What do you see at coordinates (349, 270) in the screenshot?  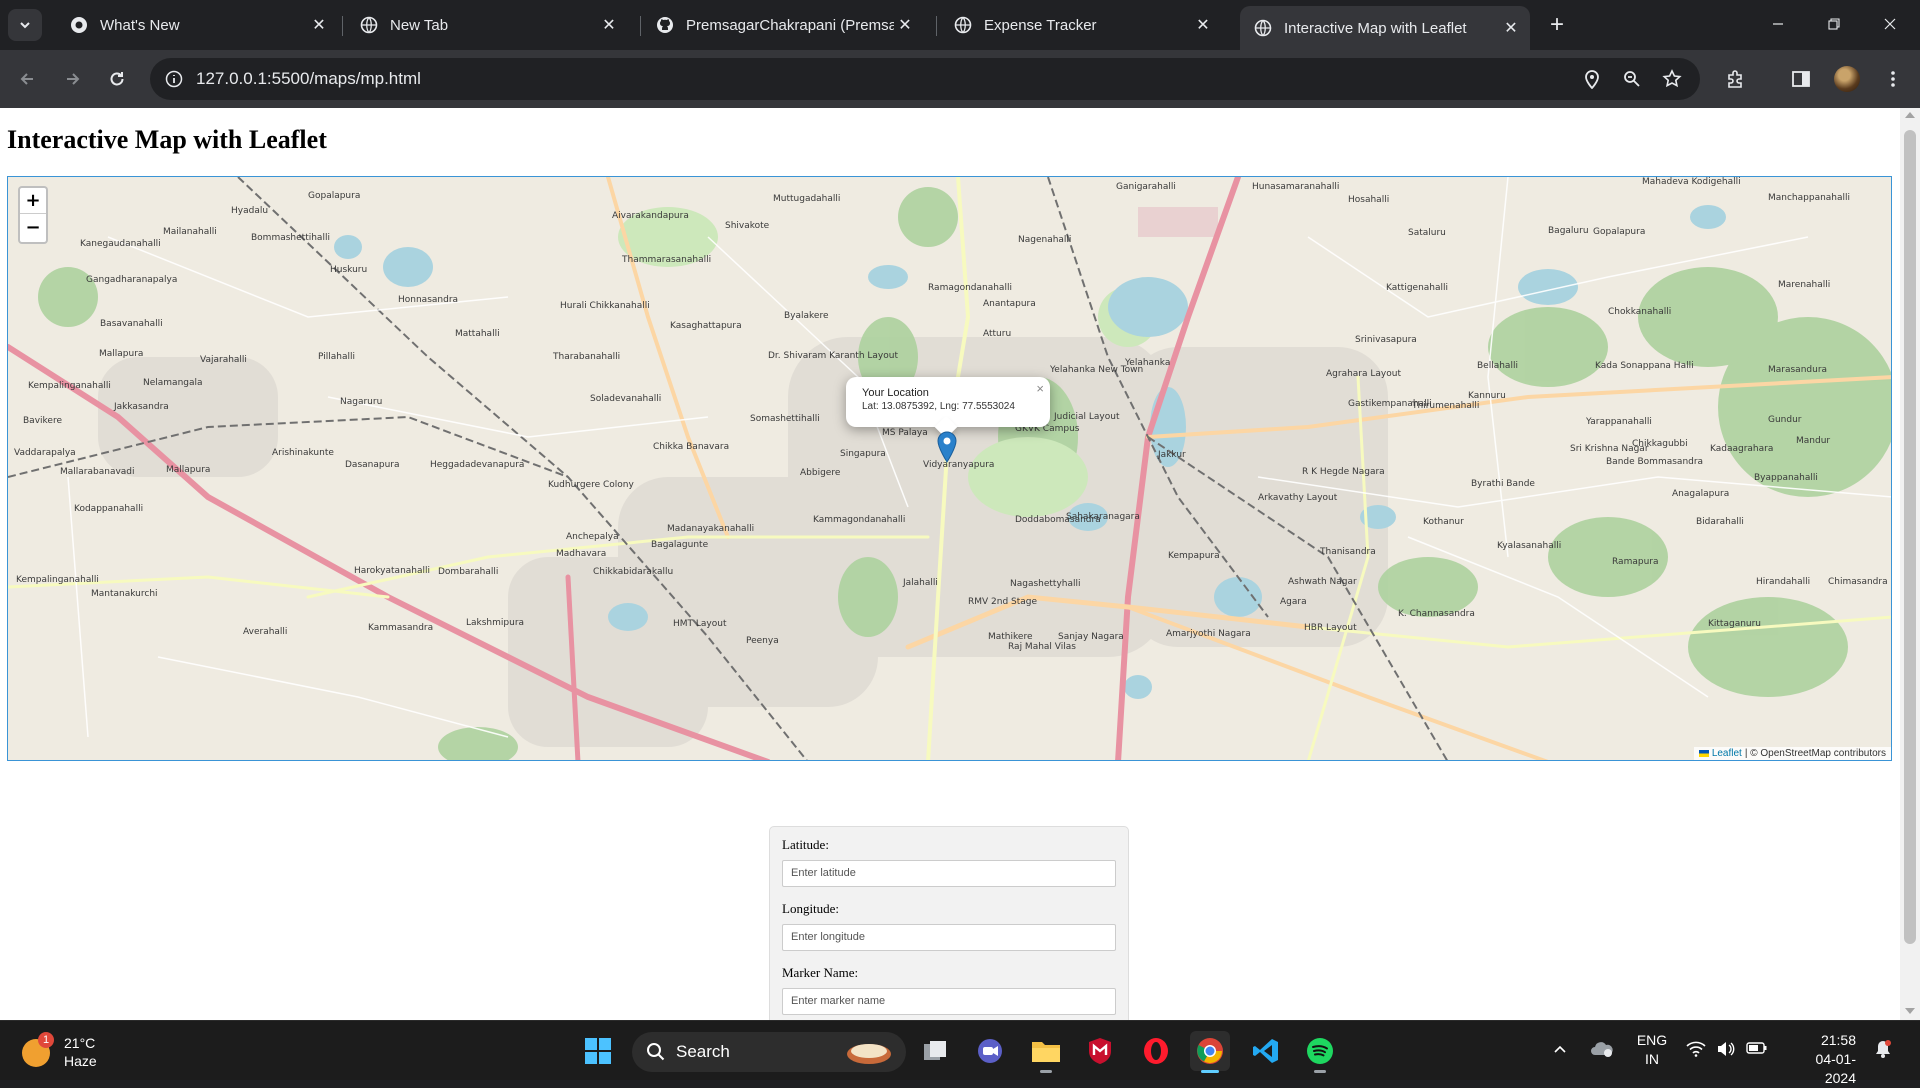 I see `map-place-label: Huskuru` at bounding box center [349, 270].